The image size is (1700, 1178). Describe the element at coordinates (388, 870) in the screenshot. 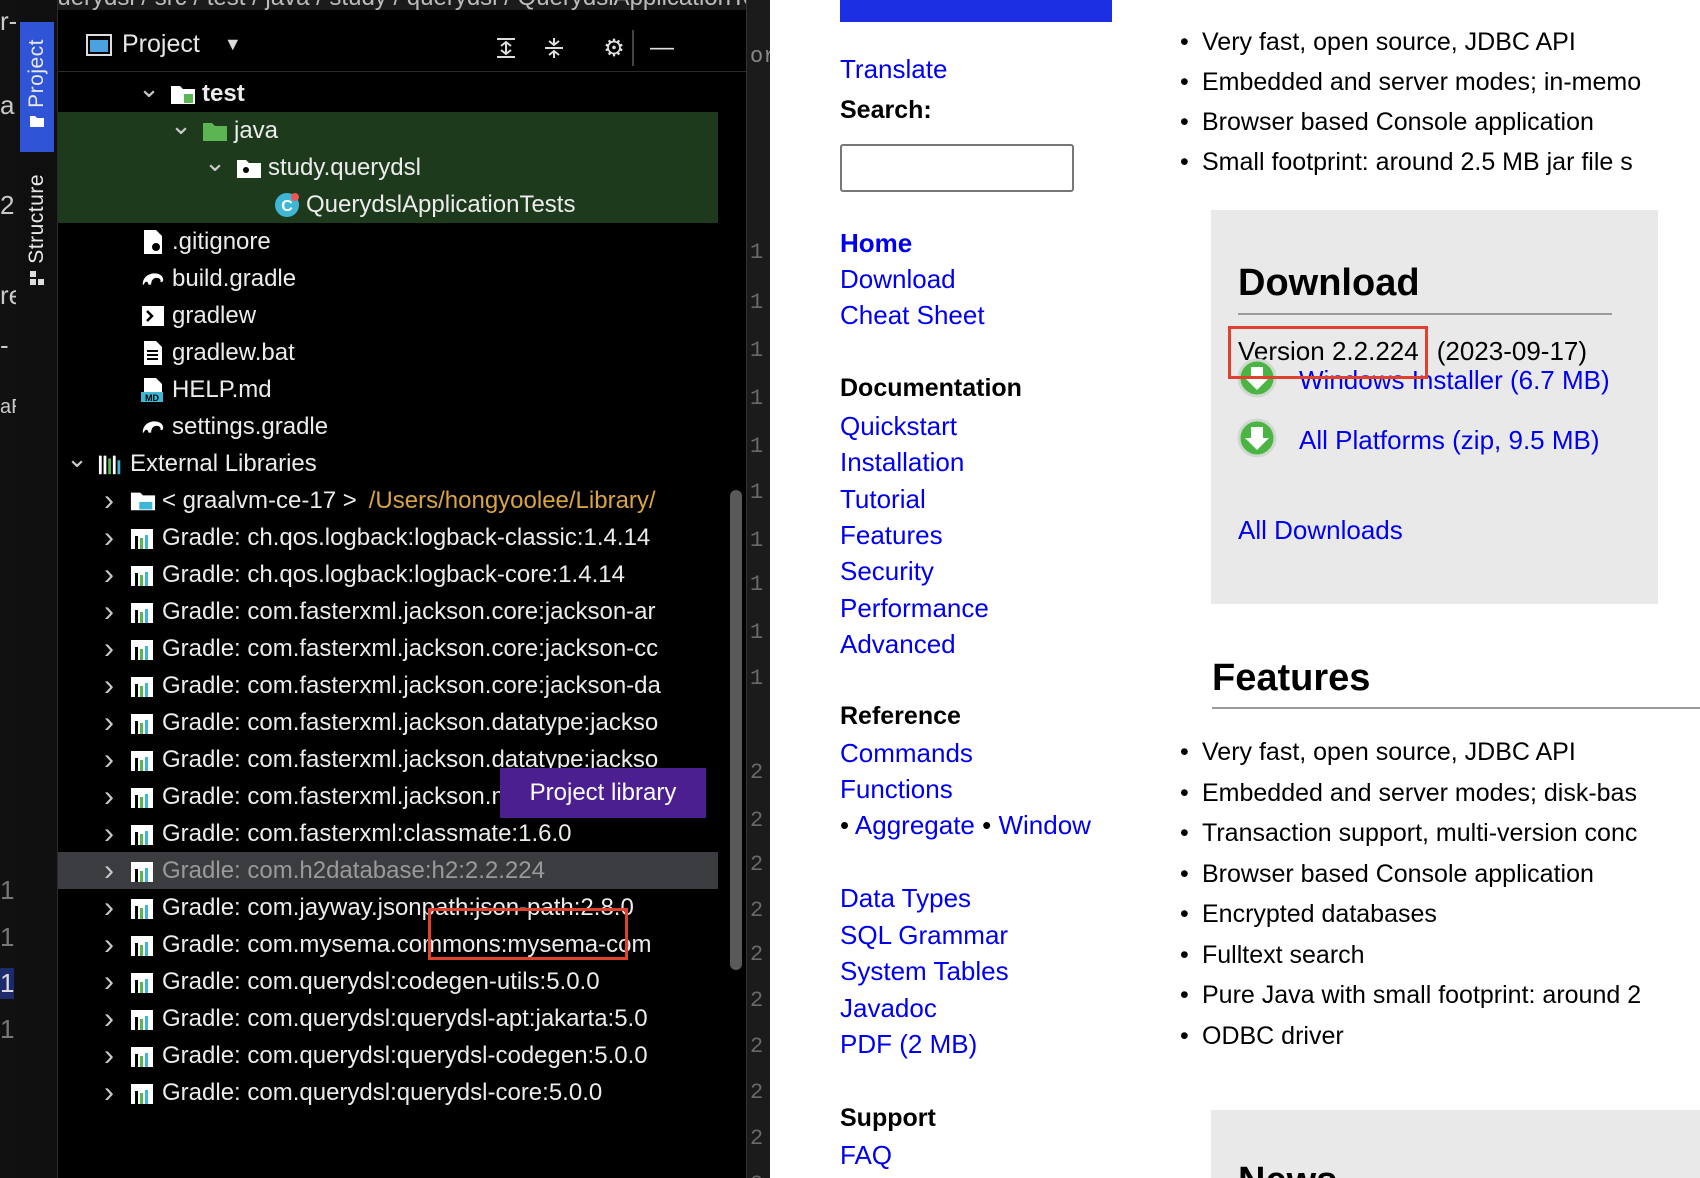

I see `tree-node-selected: › Gradle: com.h2database:h2:2.2.224` at that location.